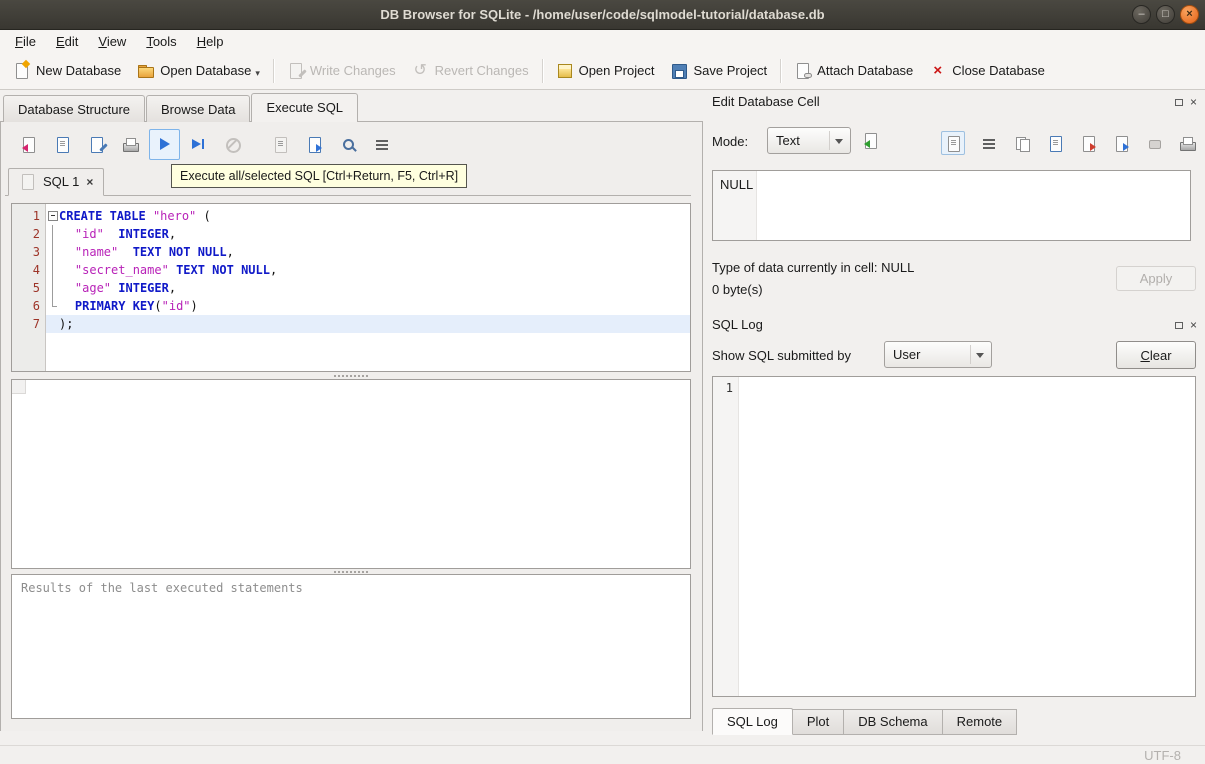  What do you see at coordinates (61, 181) in the screenshot?
I see `sql-tab-label: SQL 1` at bounding box center [61, 181].